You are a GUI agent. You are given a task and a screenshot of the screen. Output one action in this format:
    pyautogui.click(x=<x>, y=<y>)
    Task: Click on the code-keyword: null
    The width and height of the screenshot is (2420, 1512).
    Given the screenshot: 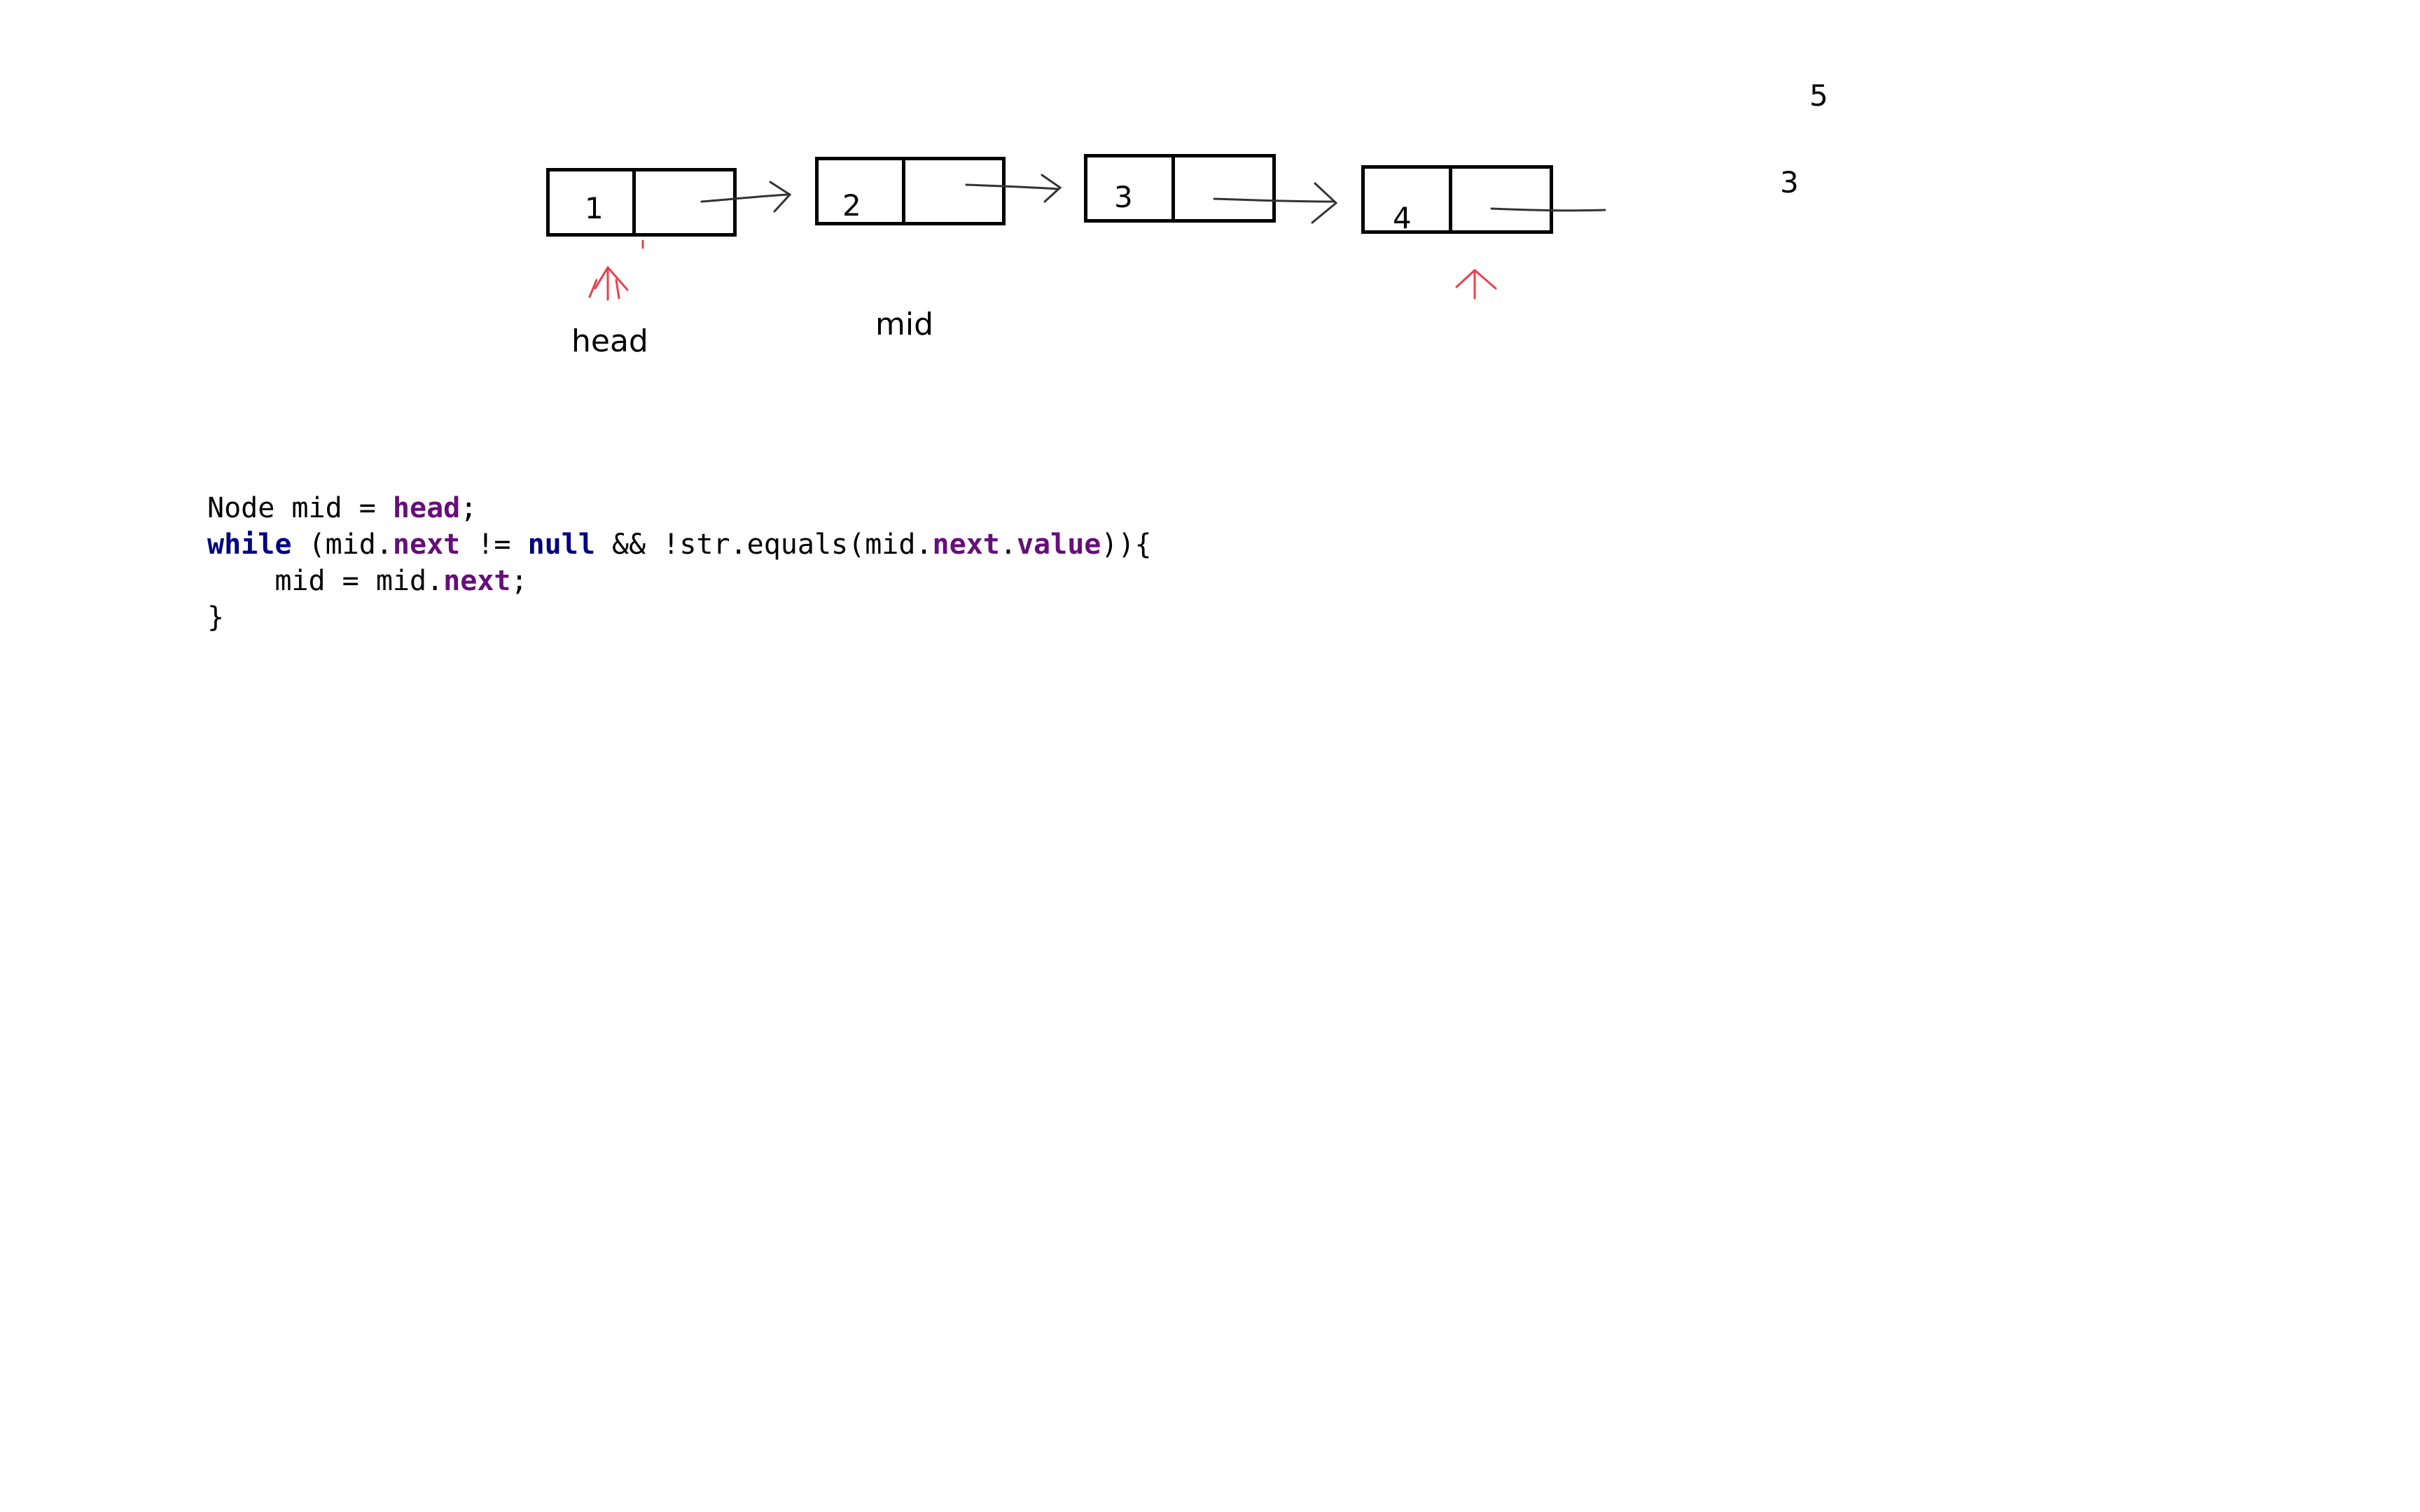 What is the action you would take?
    pyautogui.click(x=561, y=544)
    